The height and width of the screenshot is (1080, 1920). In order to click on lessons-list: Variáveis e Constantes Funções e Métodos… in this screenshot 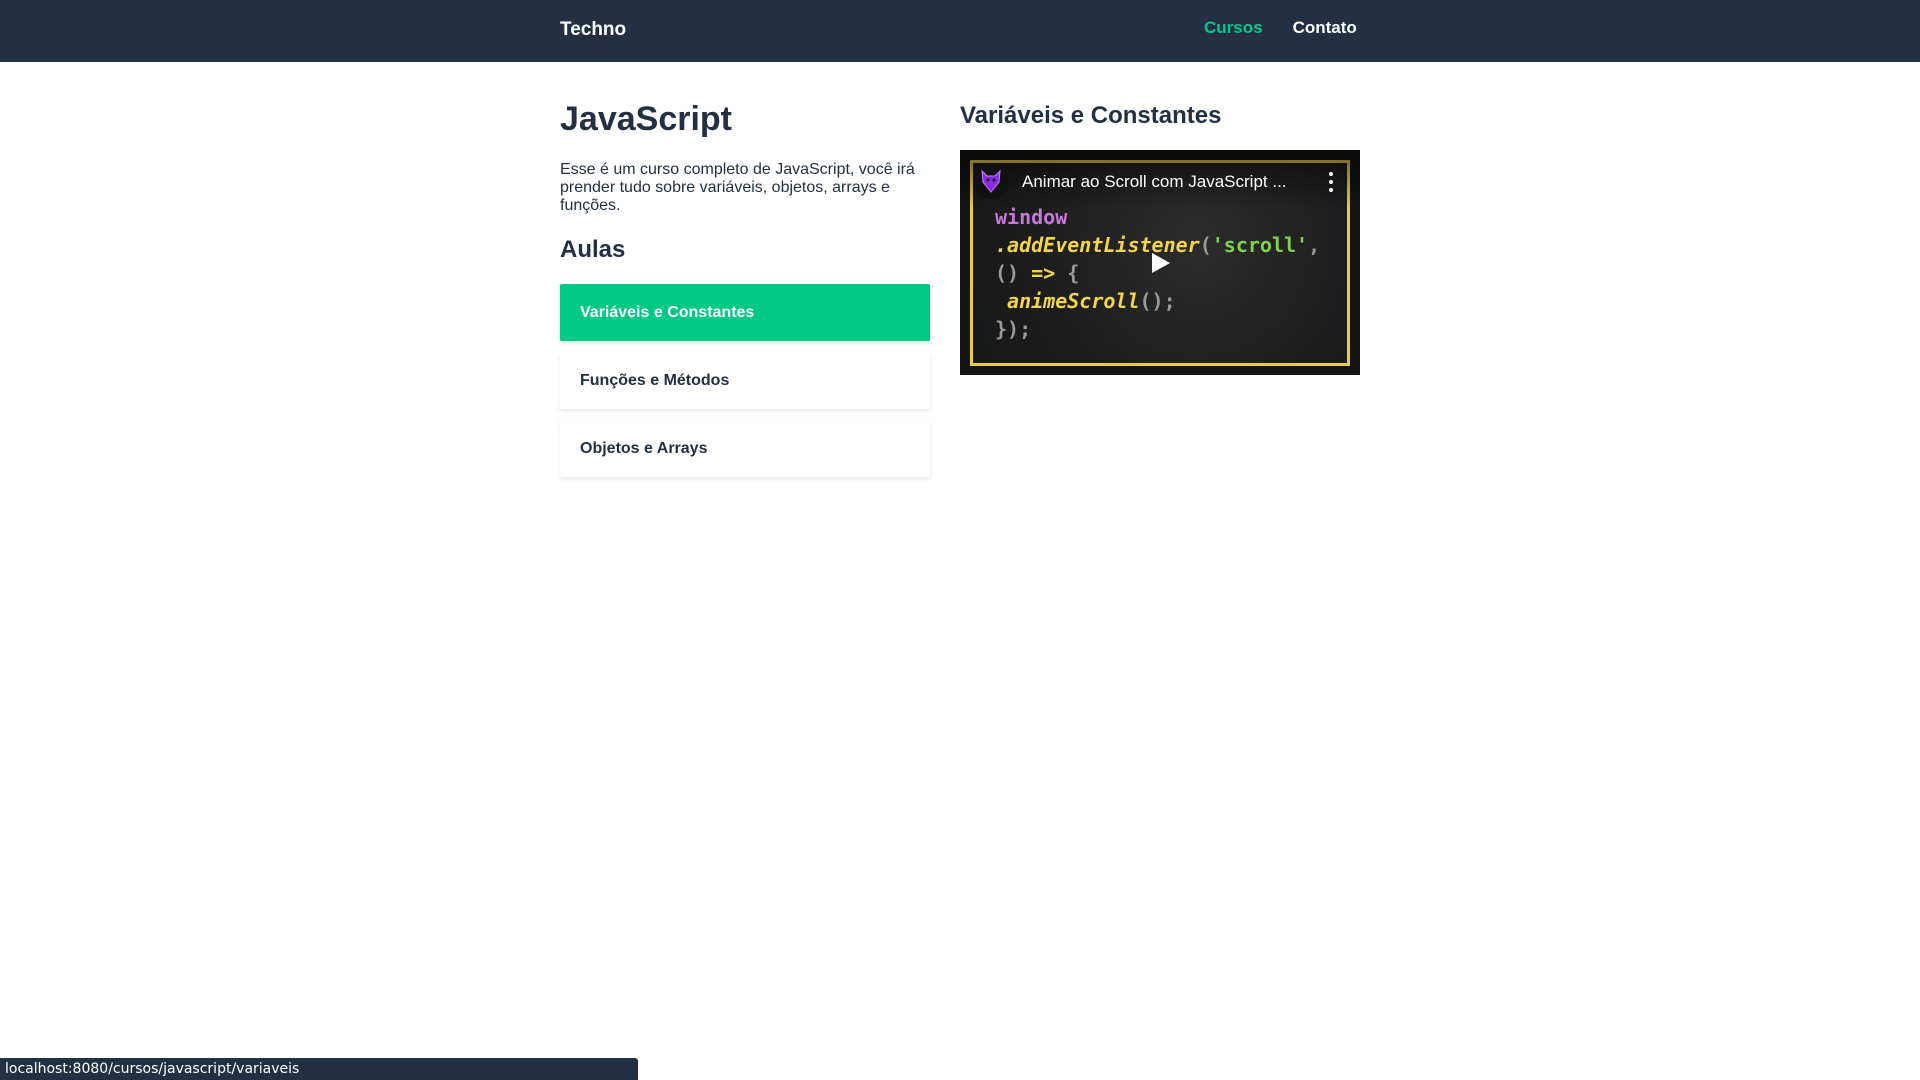, I will do `click(745, 386)`.